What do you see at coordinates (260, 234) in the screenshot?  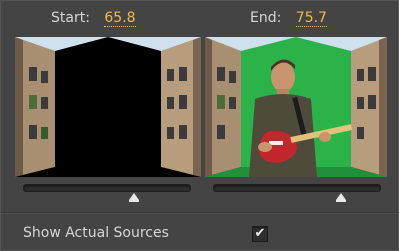 I see `show-actual-sources-checkbox: ✔` at bounding box center [260, 234].